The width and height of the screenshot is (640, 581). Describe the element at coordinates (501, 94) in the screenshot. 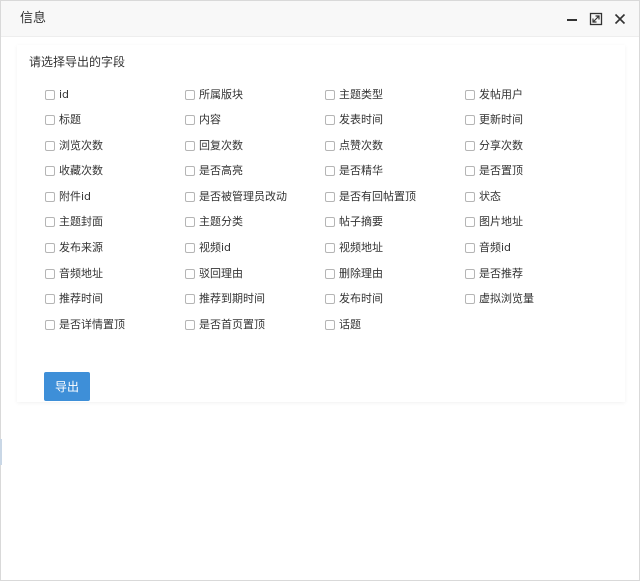

I see `field-label: 发帖用户` at that location.